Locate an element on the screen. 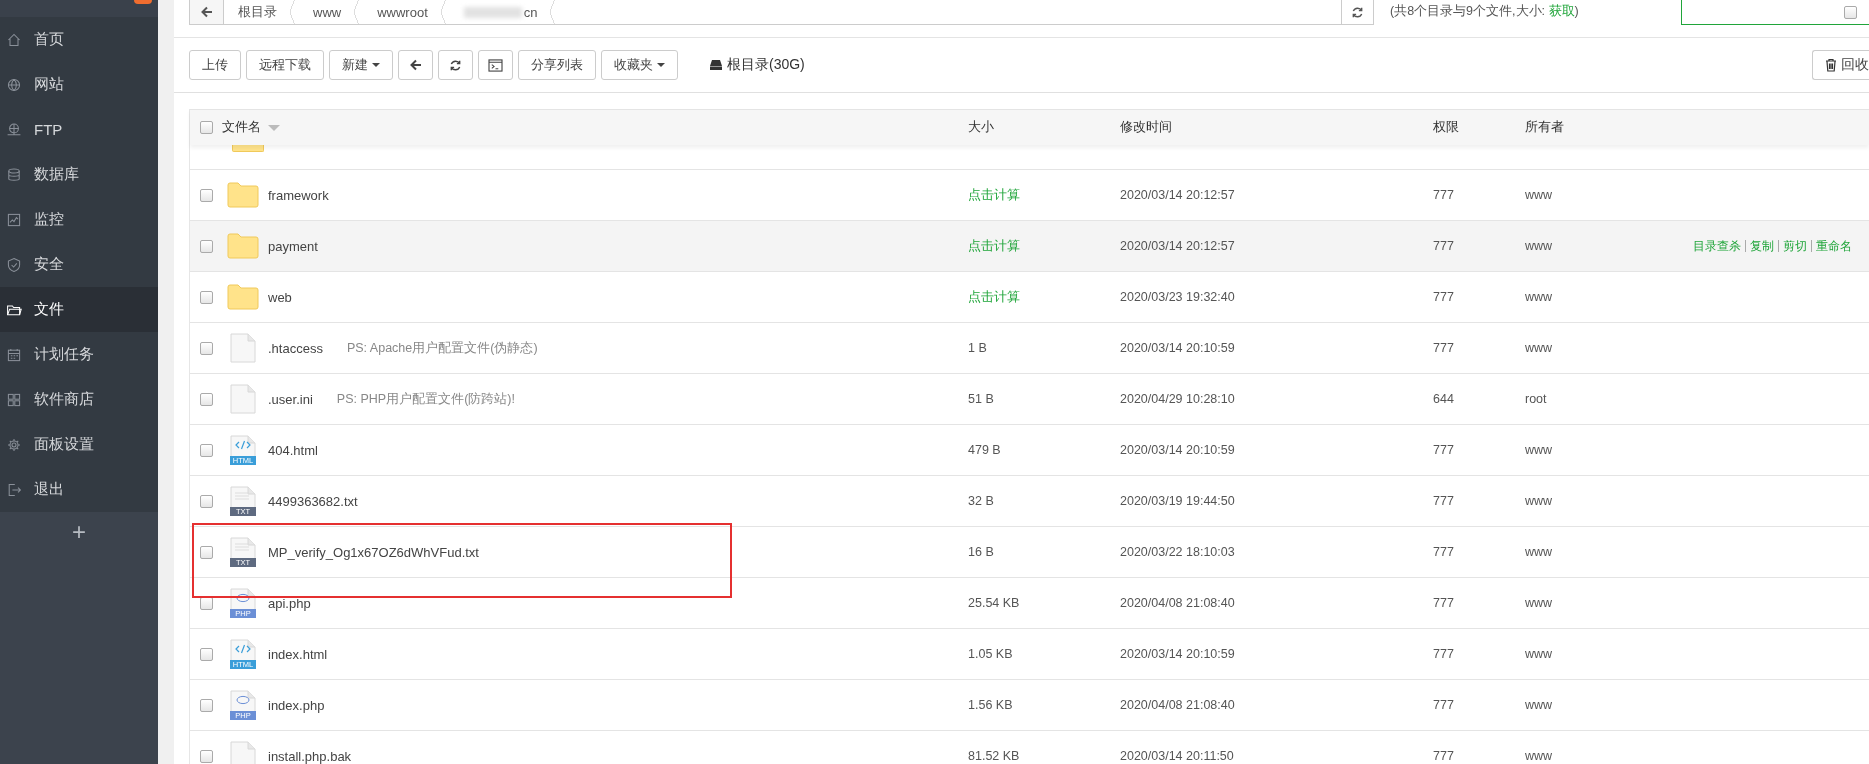 The width and height of the screenshot is (1869, 764). table-row: install.php.bak 81.52 KB 2020/03/14 20:11:50 777 www is located at coordinates (1029, 747).